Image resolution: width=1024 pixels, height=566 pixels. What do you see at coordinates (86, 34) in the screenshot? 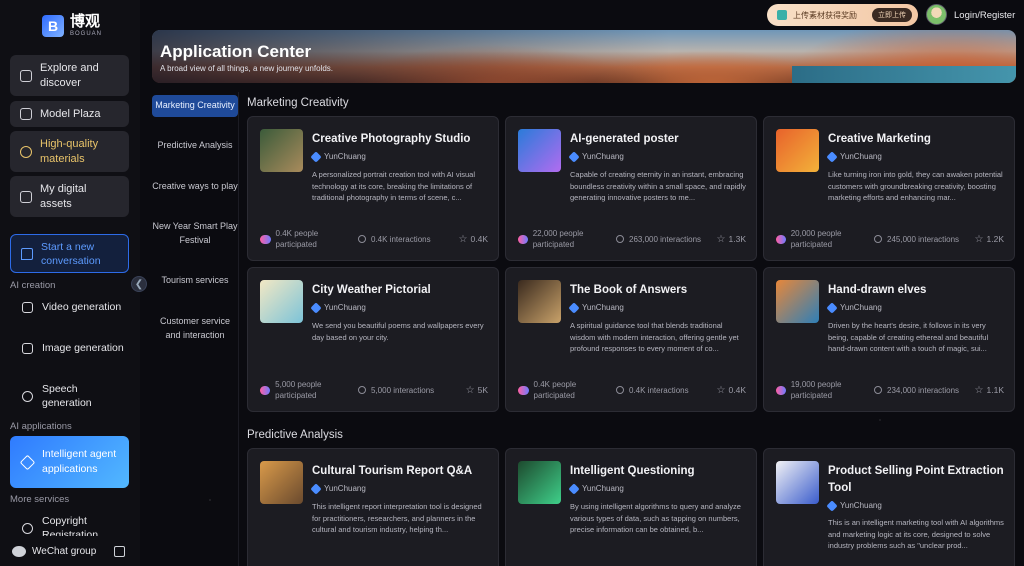
I see `logo-english-name: BOGUAN` at bounding box center [86, 34].